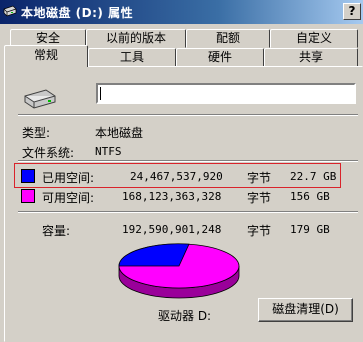  Describe the element at coordinates (352, 11) in the screenshot. I see `help-button: ?` at that location.